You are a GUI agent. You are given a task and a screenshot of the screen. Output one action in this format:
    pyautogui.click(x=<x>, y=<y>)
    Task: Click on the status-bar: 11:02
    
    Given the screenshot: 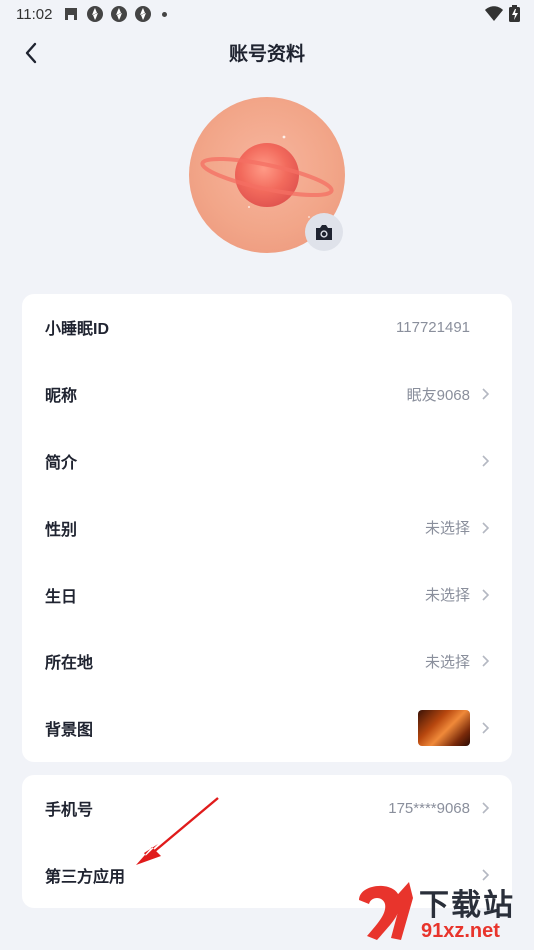 What is the action you would take?
    pyautogui.click(x=267, y=14)
    